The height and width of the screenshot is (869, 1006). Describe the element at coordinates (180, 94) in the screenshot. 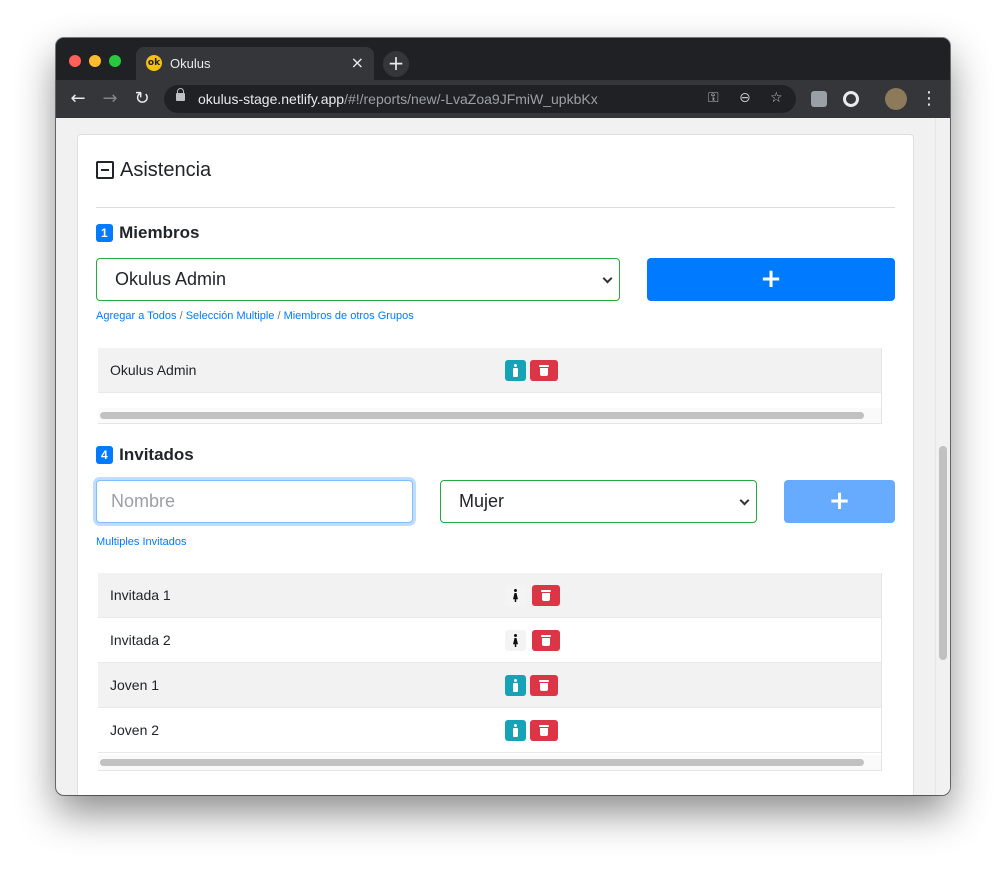

I see `lock-icon` at that location.